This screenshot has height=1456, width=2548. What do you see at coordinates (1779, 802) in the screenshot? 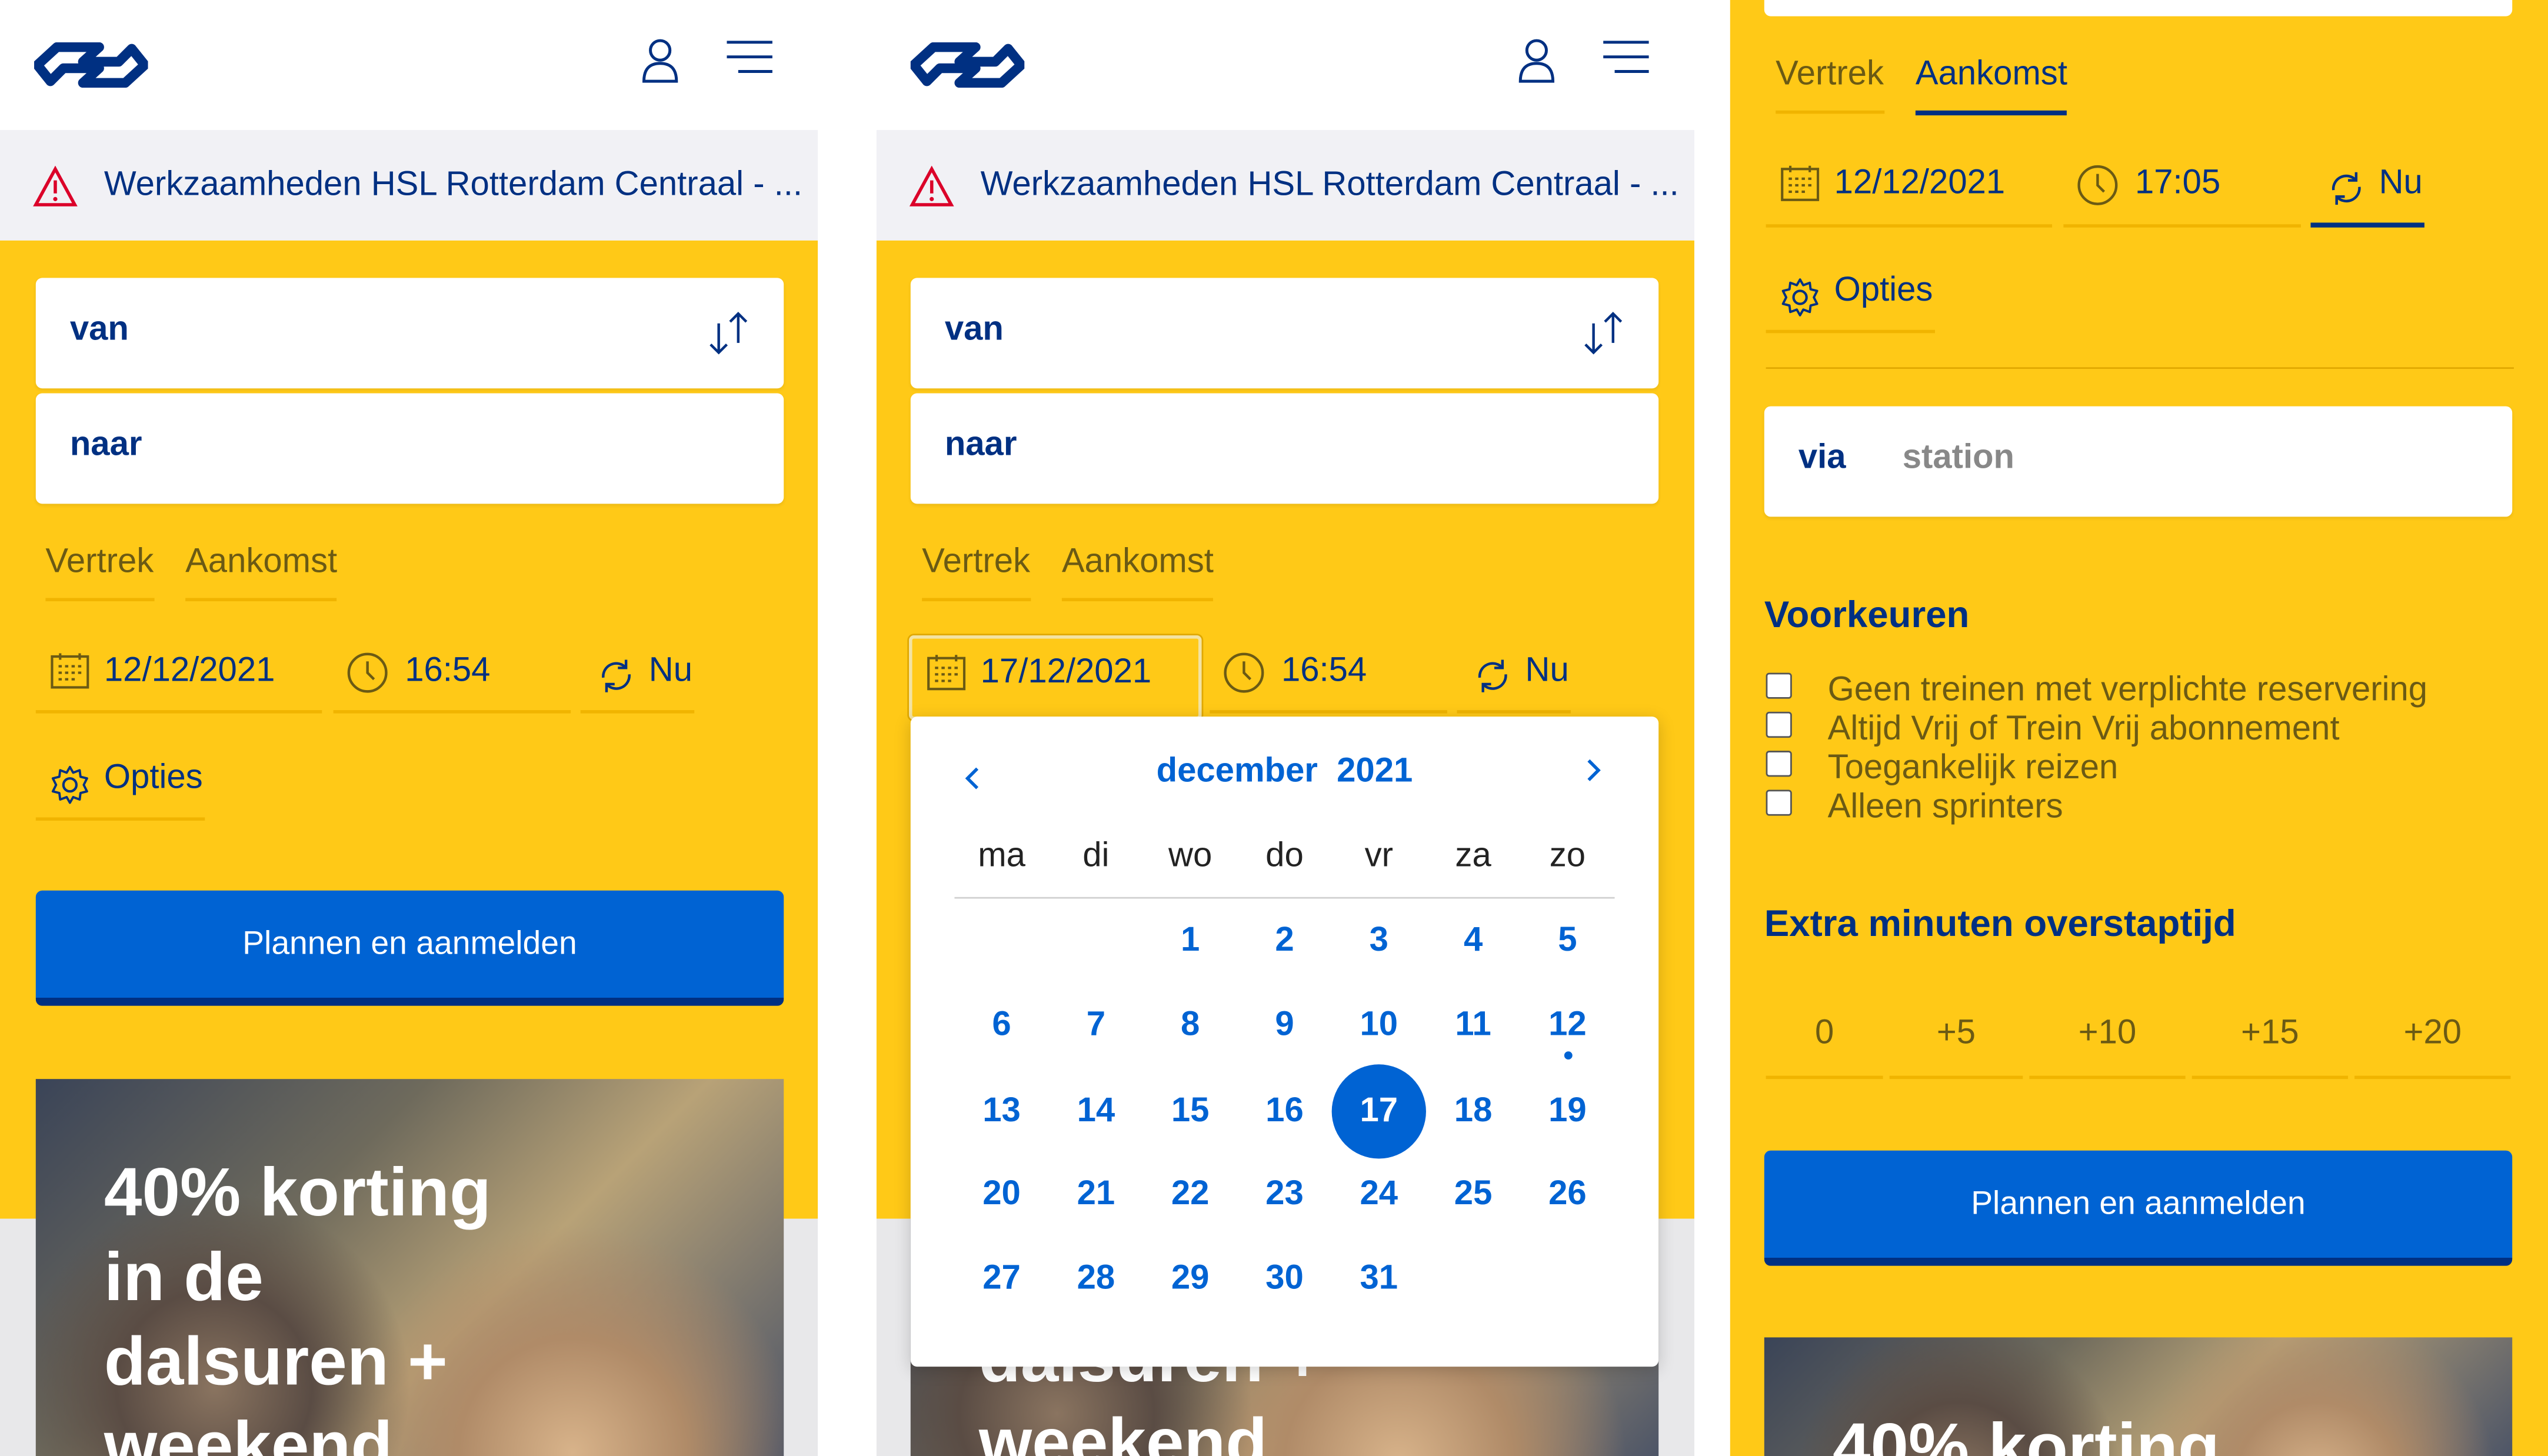
I see `pref-checkbox-sprinters` at bounding box center [1779, 802].